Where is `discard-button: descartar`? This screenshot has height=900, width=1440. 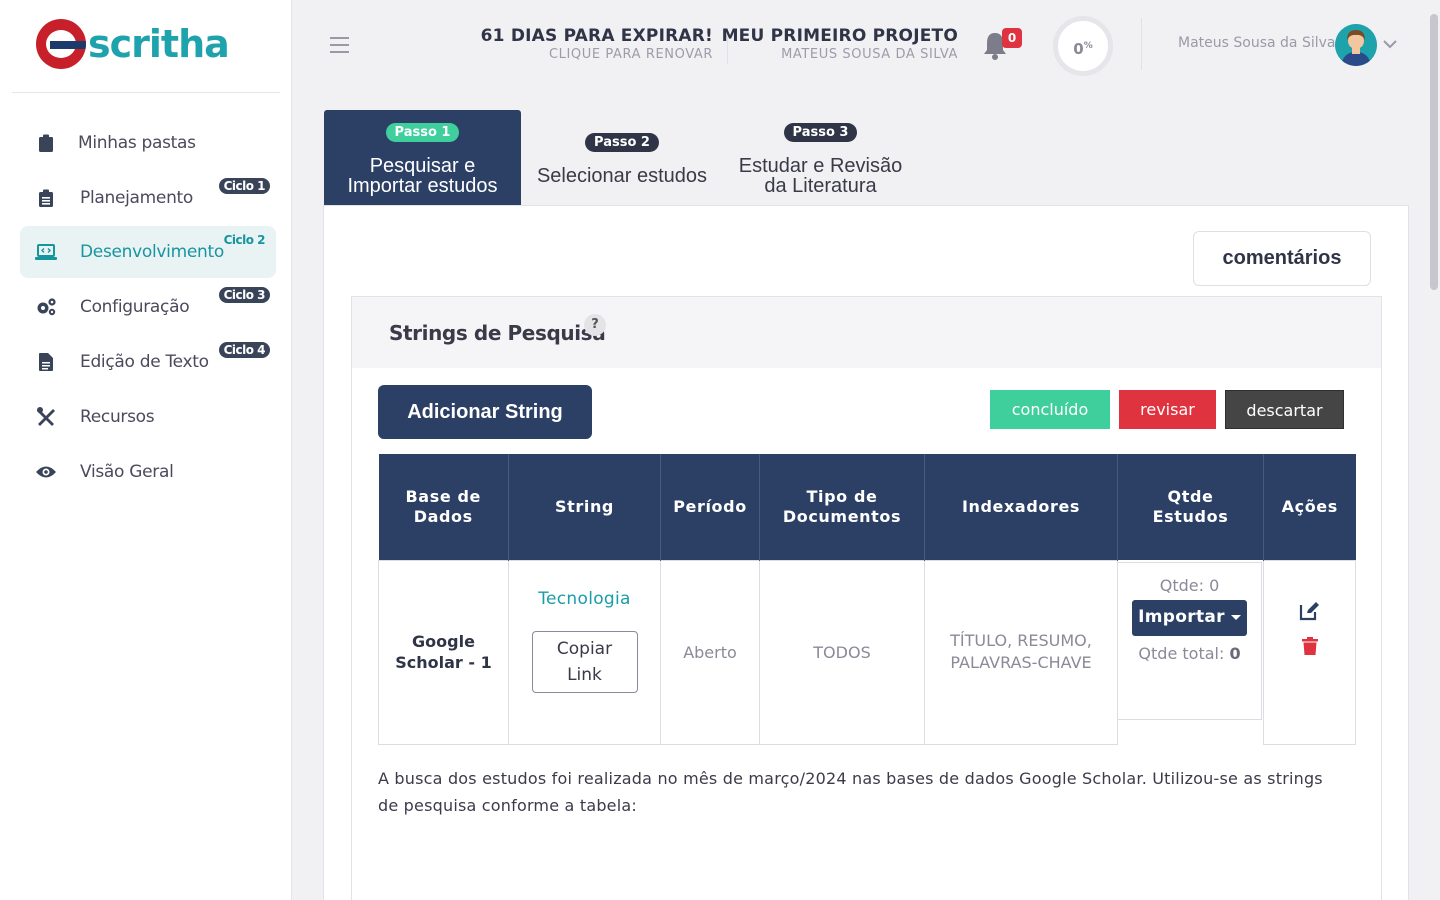
discard-button: descartar is located at coordinates (1284, 409).